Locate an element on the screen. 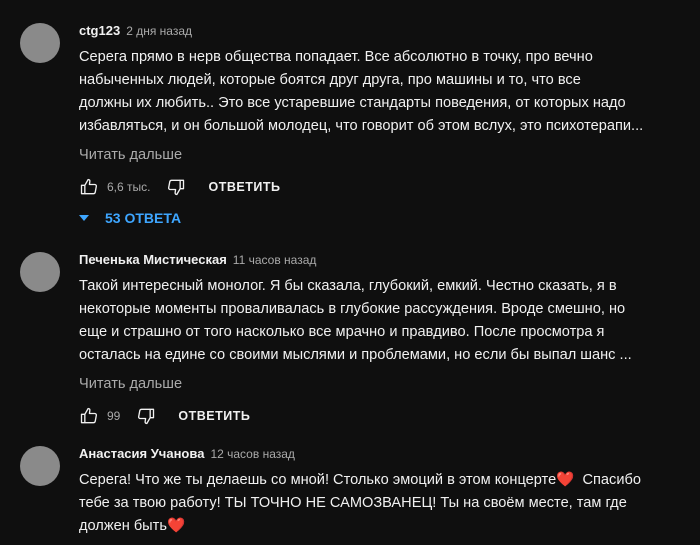 This screenshot has width=700, height=545. comment-text-segment: должен быть is located at coordinates (123, 526).